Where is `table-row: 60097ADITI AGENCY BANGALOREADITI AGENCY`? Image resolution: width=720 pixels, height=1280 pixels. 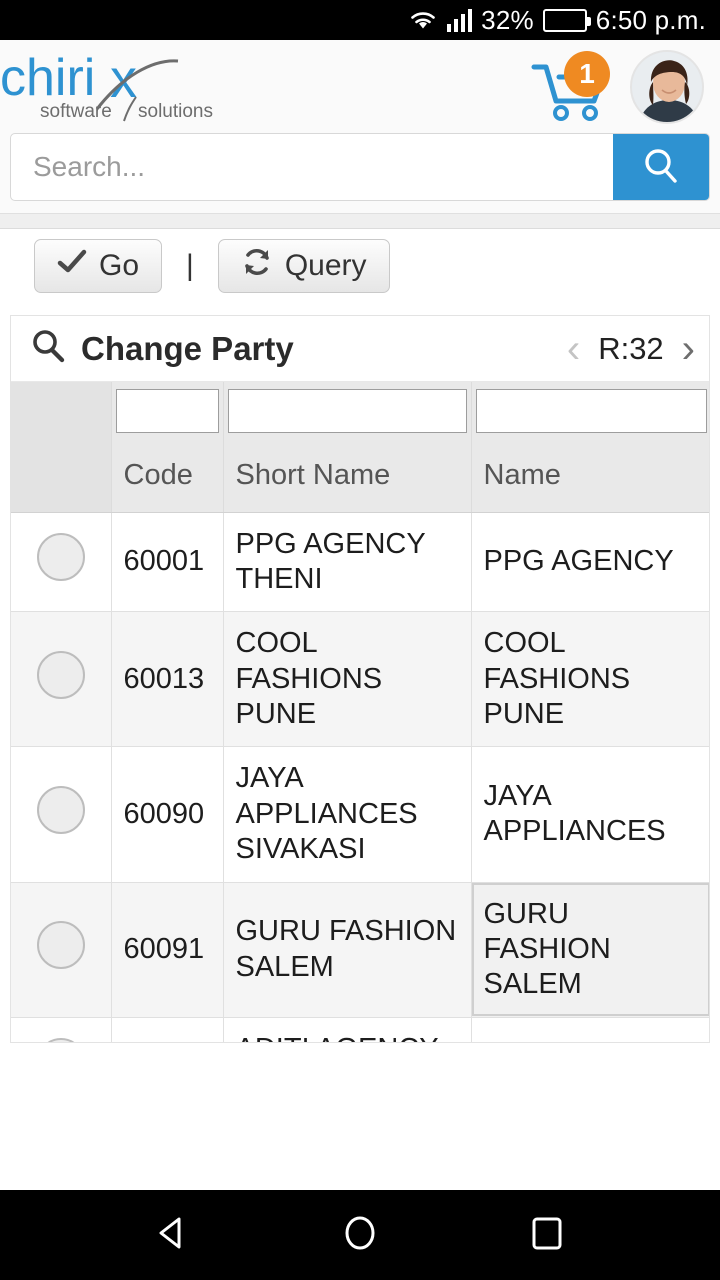
table-row: 60097ADITI AGENCY BANGALOREADITI AGENCY is located at coordinates (360, 1029).